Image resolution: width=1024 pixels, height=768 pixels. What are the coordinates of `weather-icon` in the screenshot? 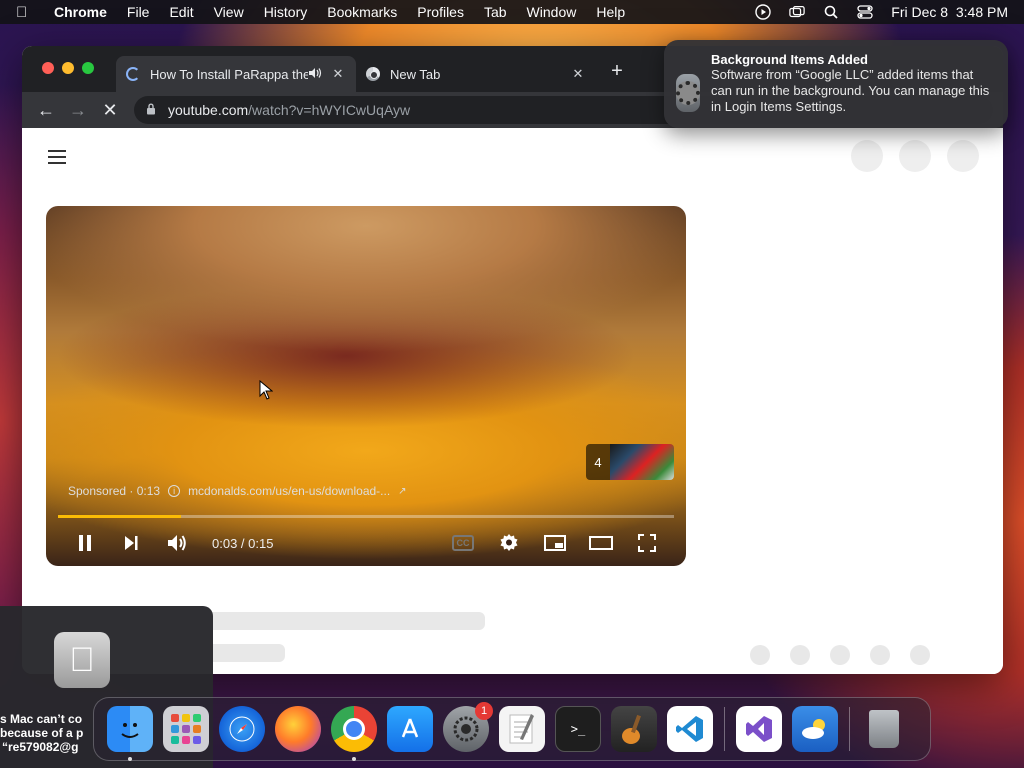 It's located at (815, 729).